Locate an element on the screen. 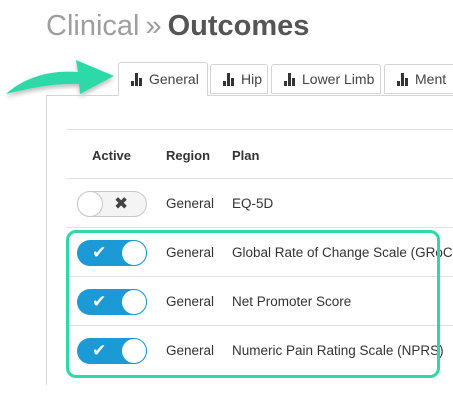  plan-cell: EQ-5D is located at coordinates (253, 203).